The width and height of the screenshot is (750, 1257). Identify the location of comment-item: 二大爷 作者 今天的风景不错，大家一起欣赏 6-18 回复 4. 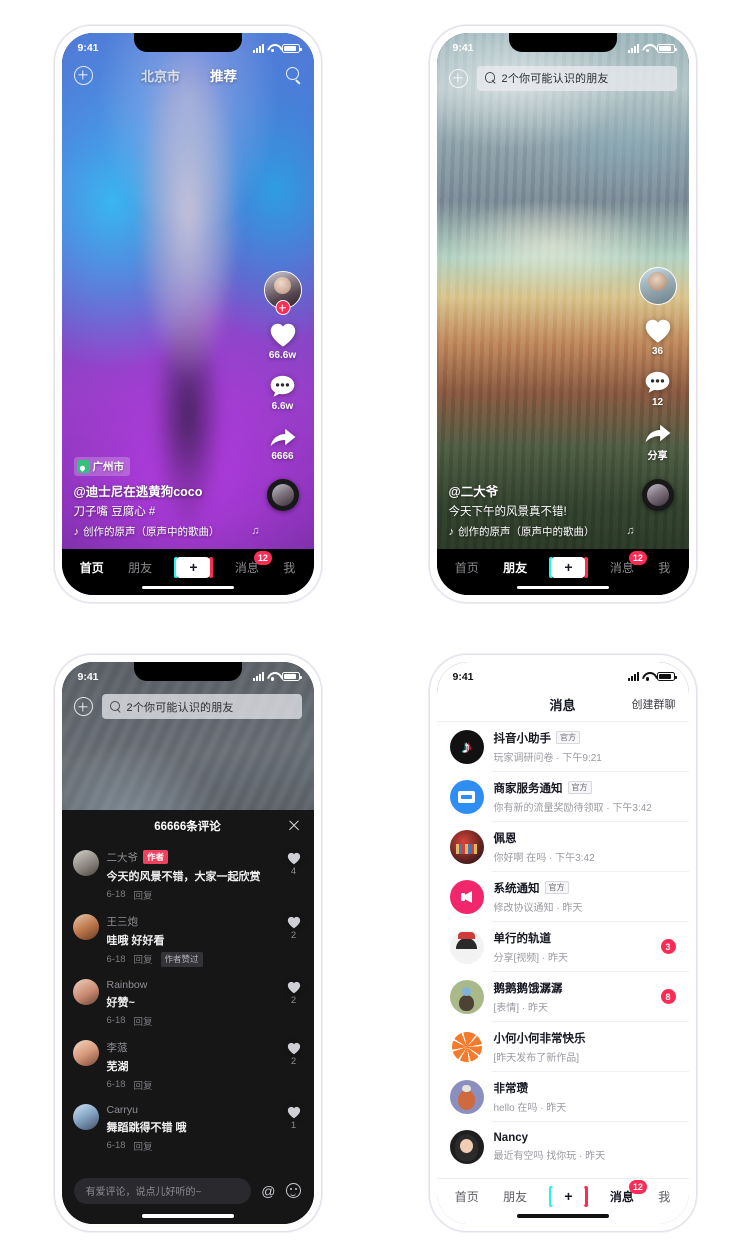
(188, 876).